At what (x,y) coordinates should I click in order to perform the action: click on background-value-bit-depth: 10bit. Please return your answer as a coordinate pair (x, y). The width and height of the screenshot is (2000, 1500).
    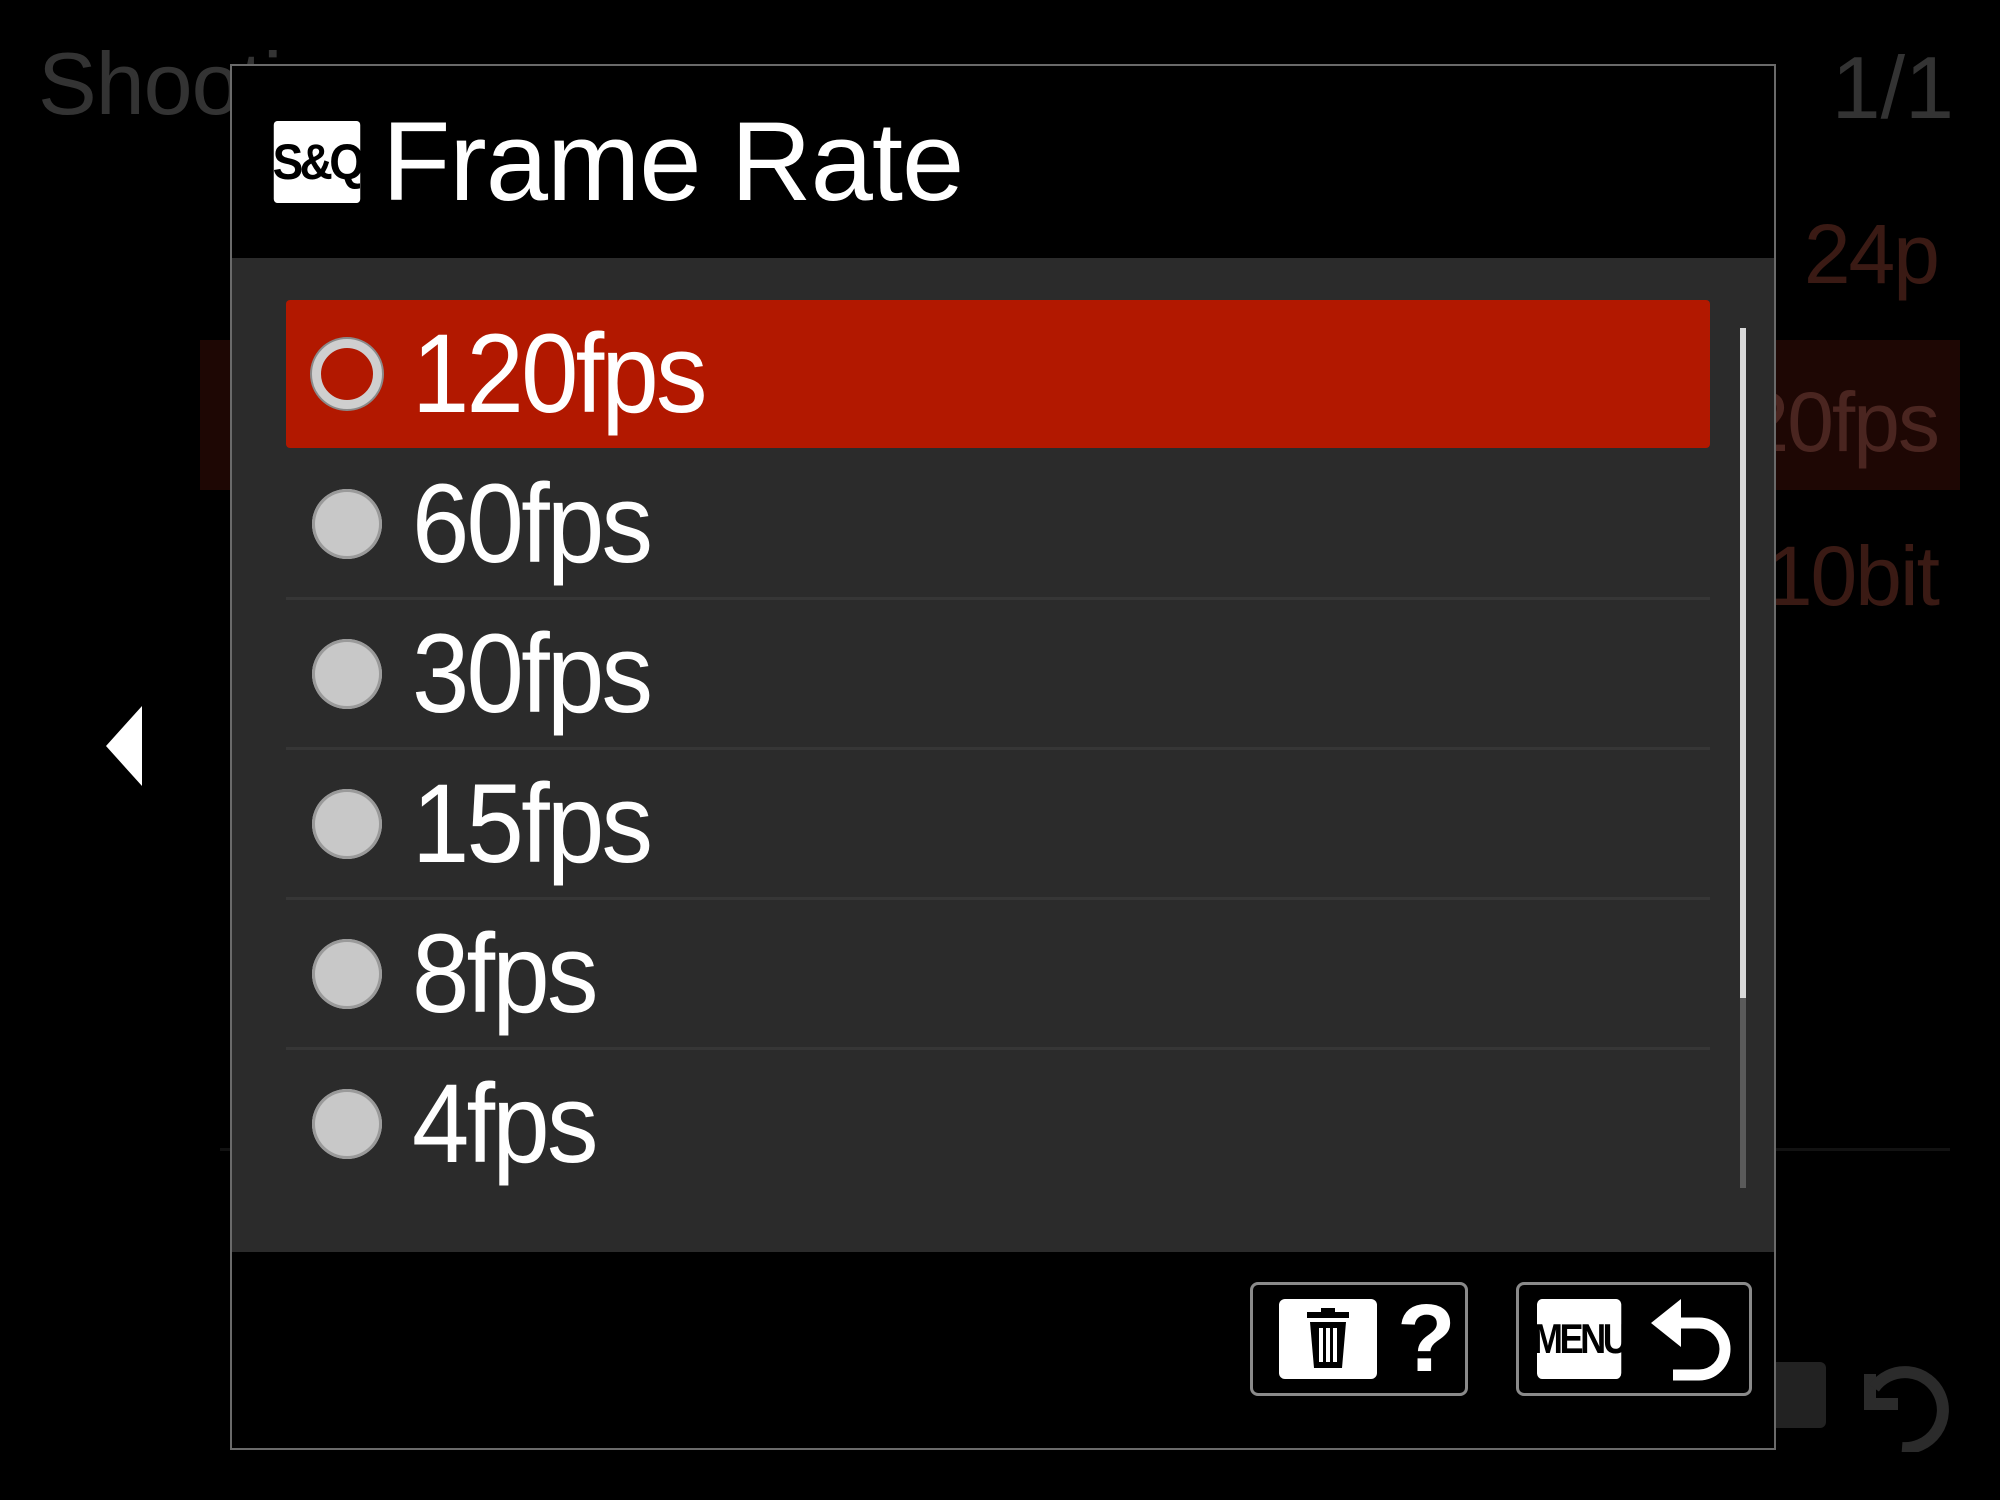
    Looking at the image, I should click on (1852, 576).